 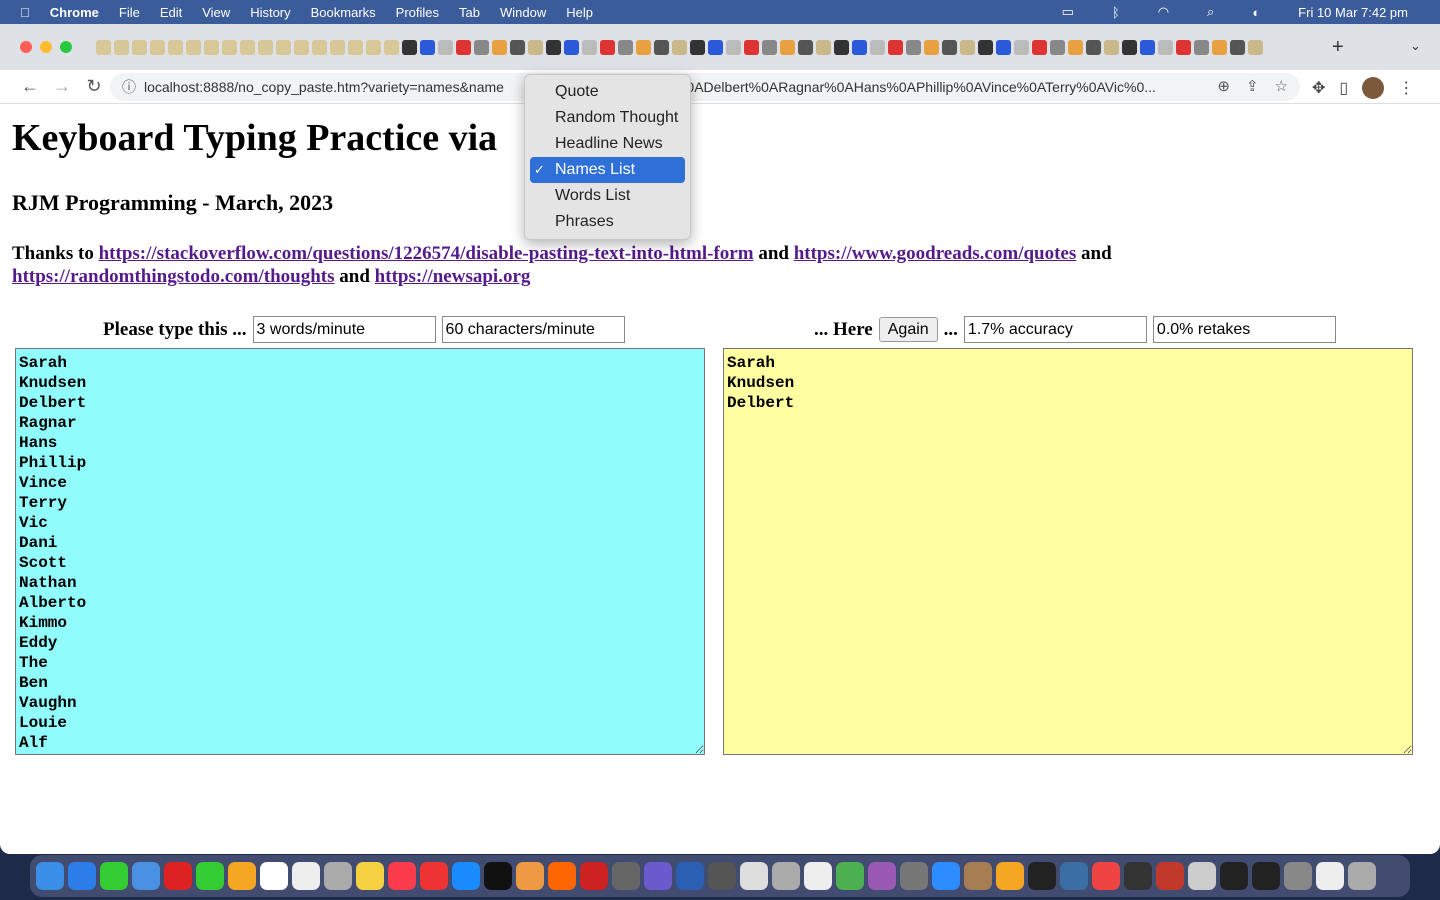 What do you see at coordinates (171, 12) in the screenshot?
I see `menu-edit: Edit` at bounding box center [171, 12].